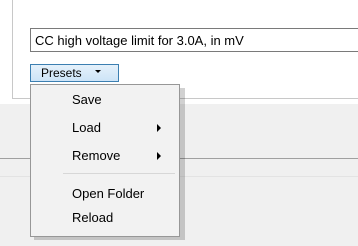 The height and width of the screenshot is (246, 358). I want to click on description-text: CC high voltage limit for 3.0A, in mV, so click(139, 40).